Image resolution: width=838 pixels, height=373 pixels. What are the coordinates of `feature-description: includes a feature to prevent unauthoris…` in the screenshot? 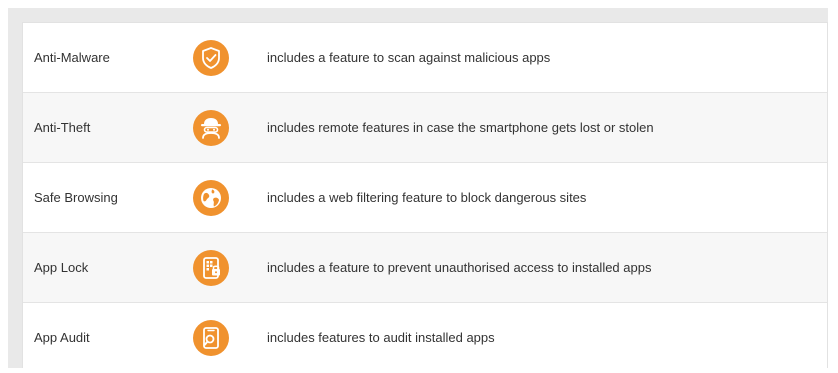 It's located at (459, 267).